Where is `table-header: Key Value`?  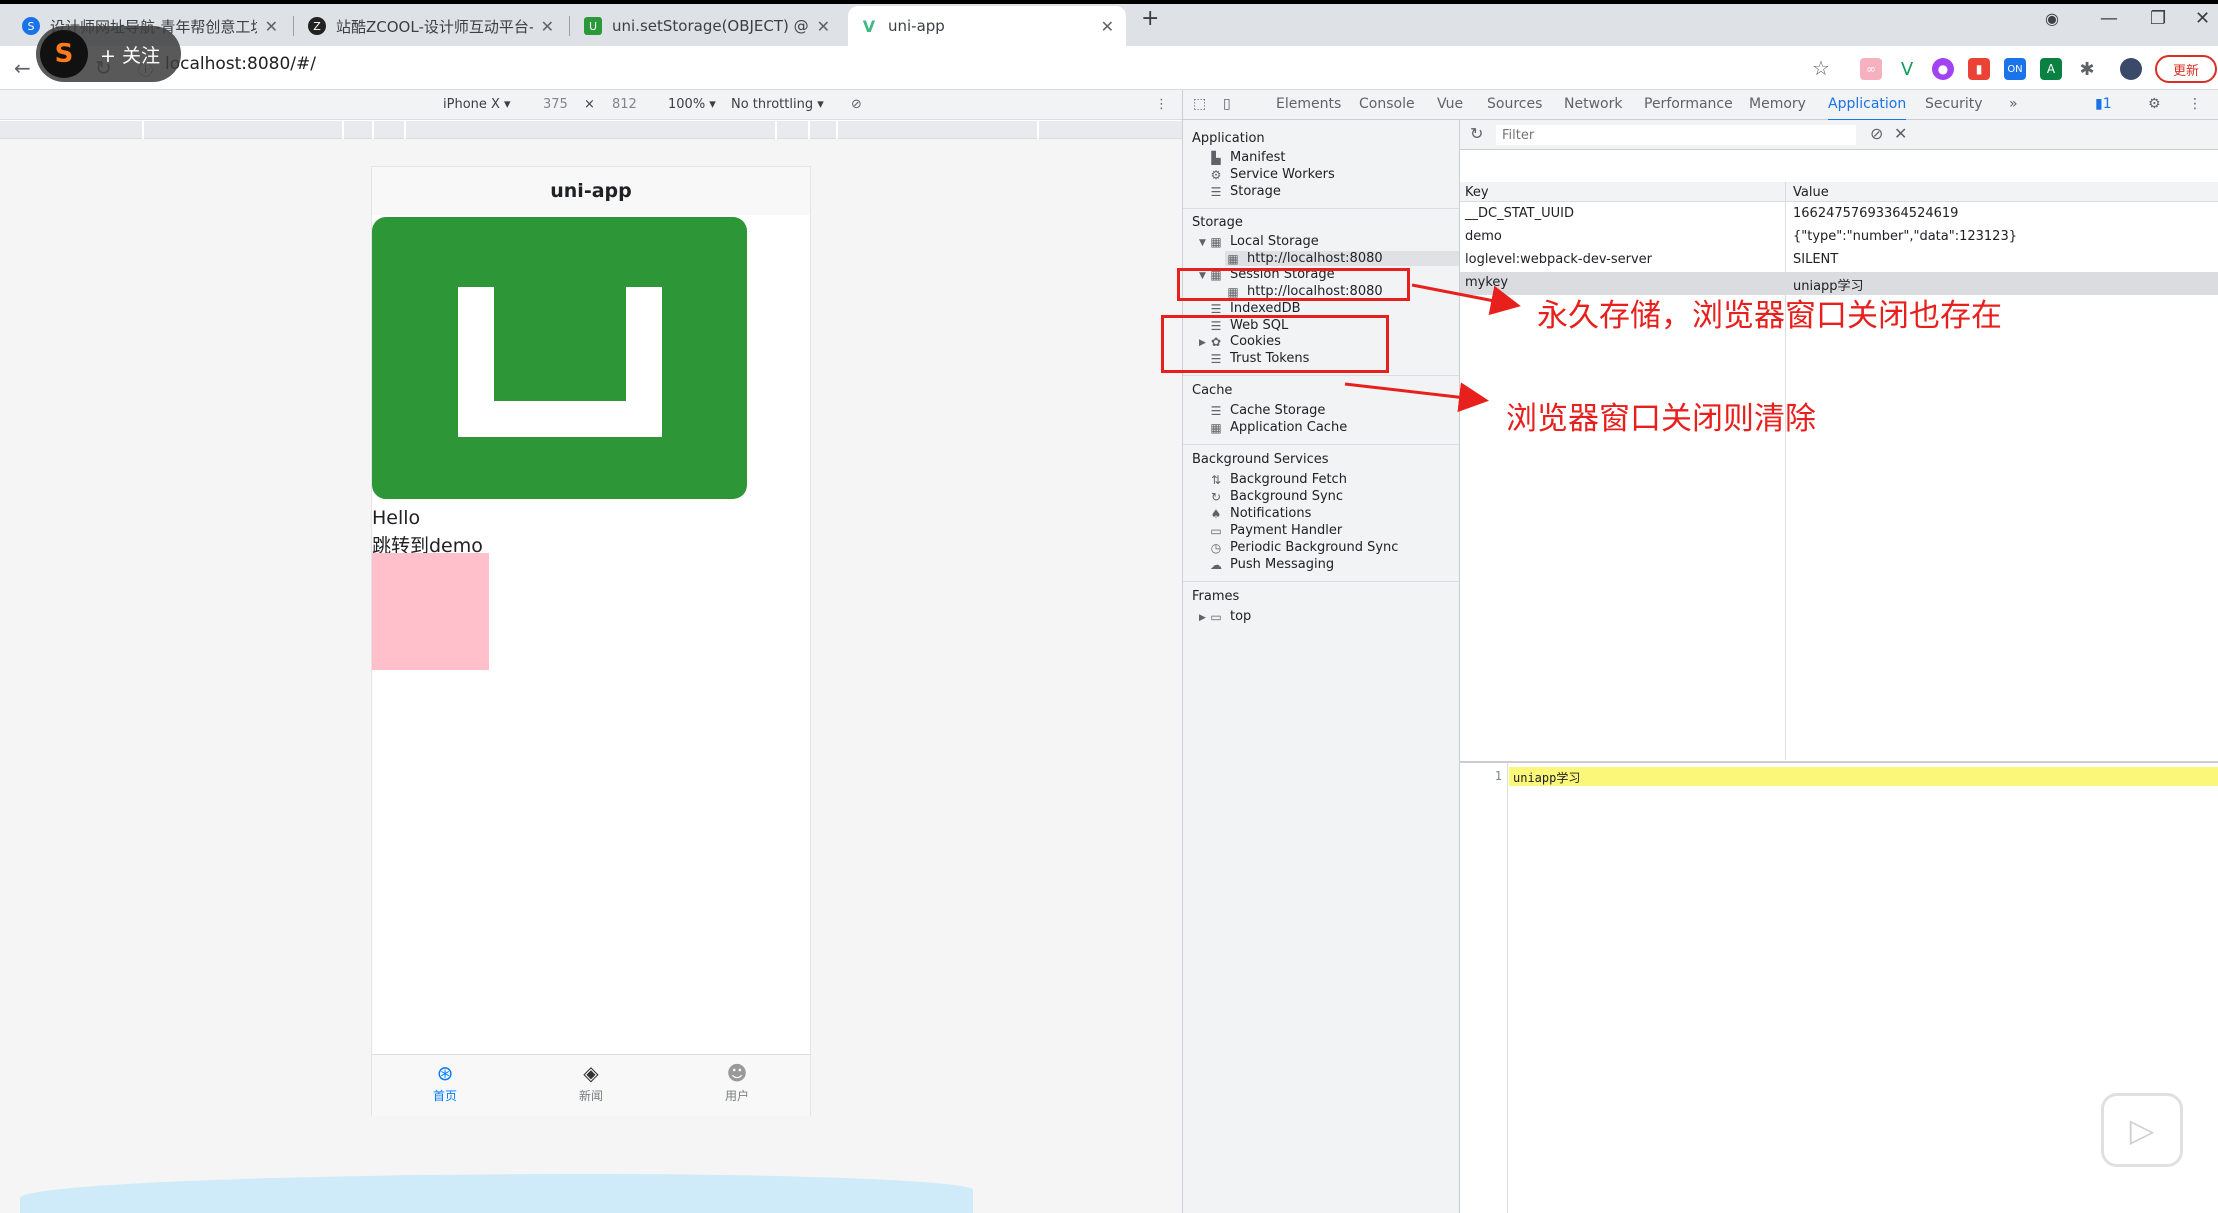
table-header: Key Value is located at coordinates (1839, 192).